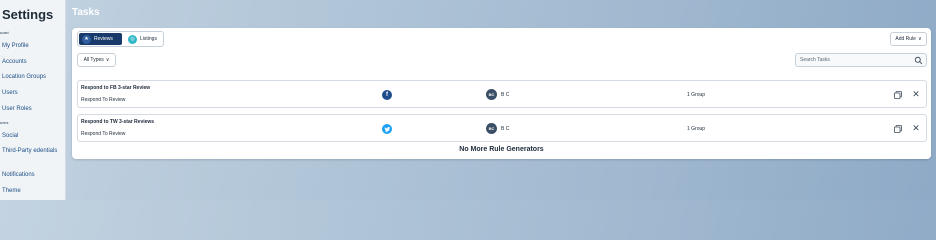 The image size is (936, 240). I want to click on add-rule-label: Add Rule, so click(905, 39).